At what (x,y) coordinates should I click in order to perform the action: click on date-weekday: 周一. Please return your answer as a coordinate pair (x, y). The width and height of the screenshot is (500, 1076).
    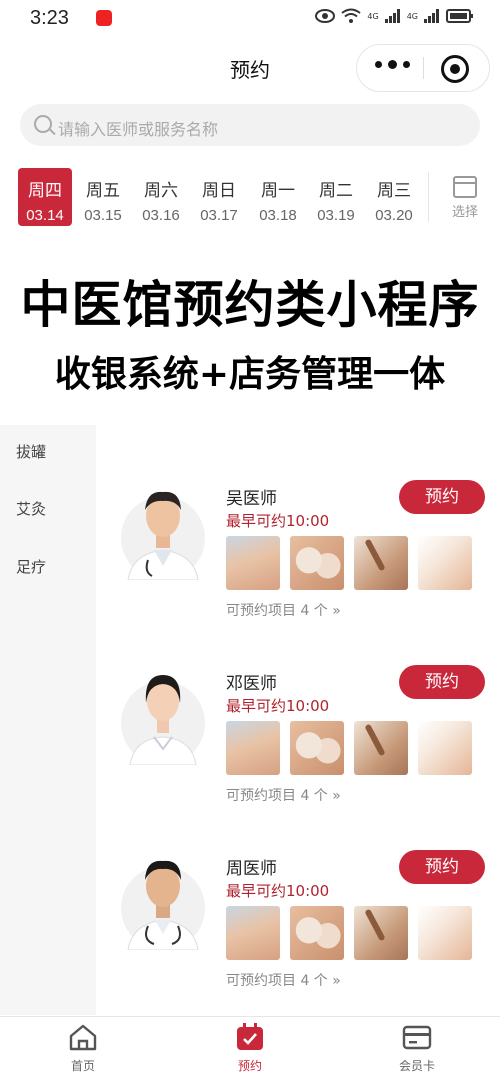
    Looking at the image, I should click on (278, 191).